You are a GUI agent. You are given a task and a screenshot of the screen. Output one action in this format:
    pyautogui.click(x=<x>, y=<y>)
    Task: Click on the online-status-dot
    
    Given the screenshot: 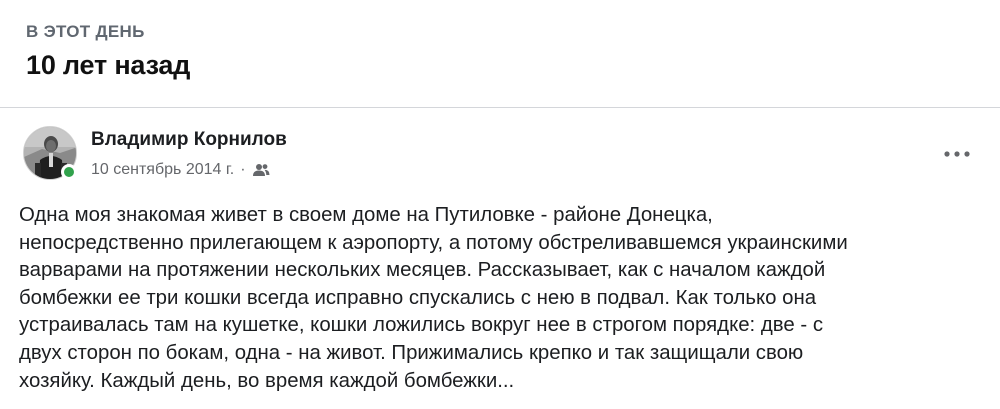 What is the action you would take?
    pyautogui.click(x=69, y=172)
    